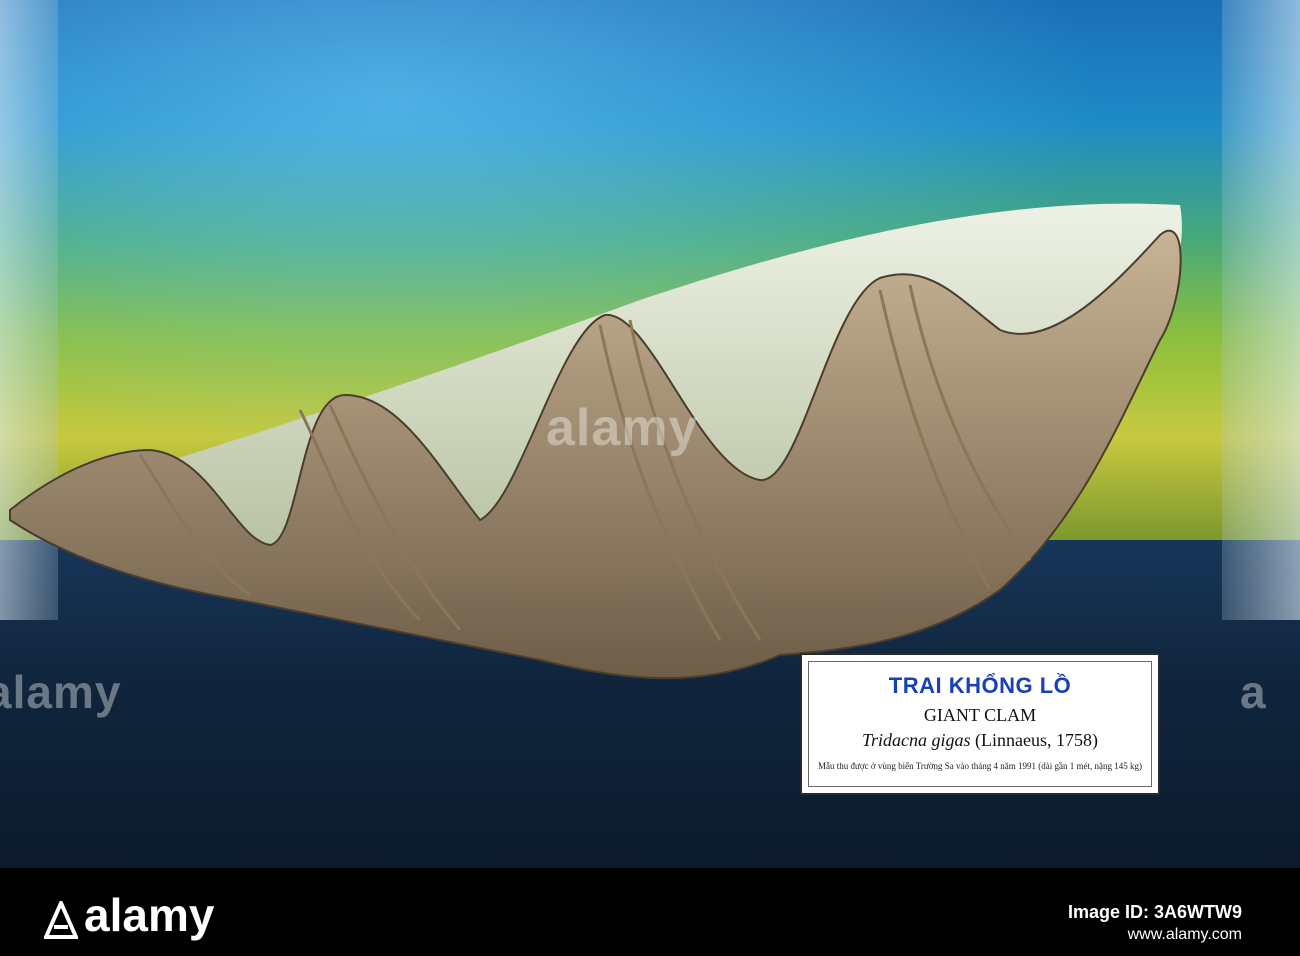 This screenshot has width=1300, height=956. Describe the element at coordinates (1154, 912) in the screenshot. I see `stock-image-id: Image ID: 3A6WTW9` at that location.